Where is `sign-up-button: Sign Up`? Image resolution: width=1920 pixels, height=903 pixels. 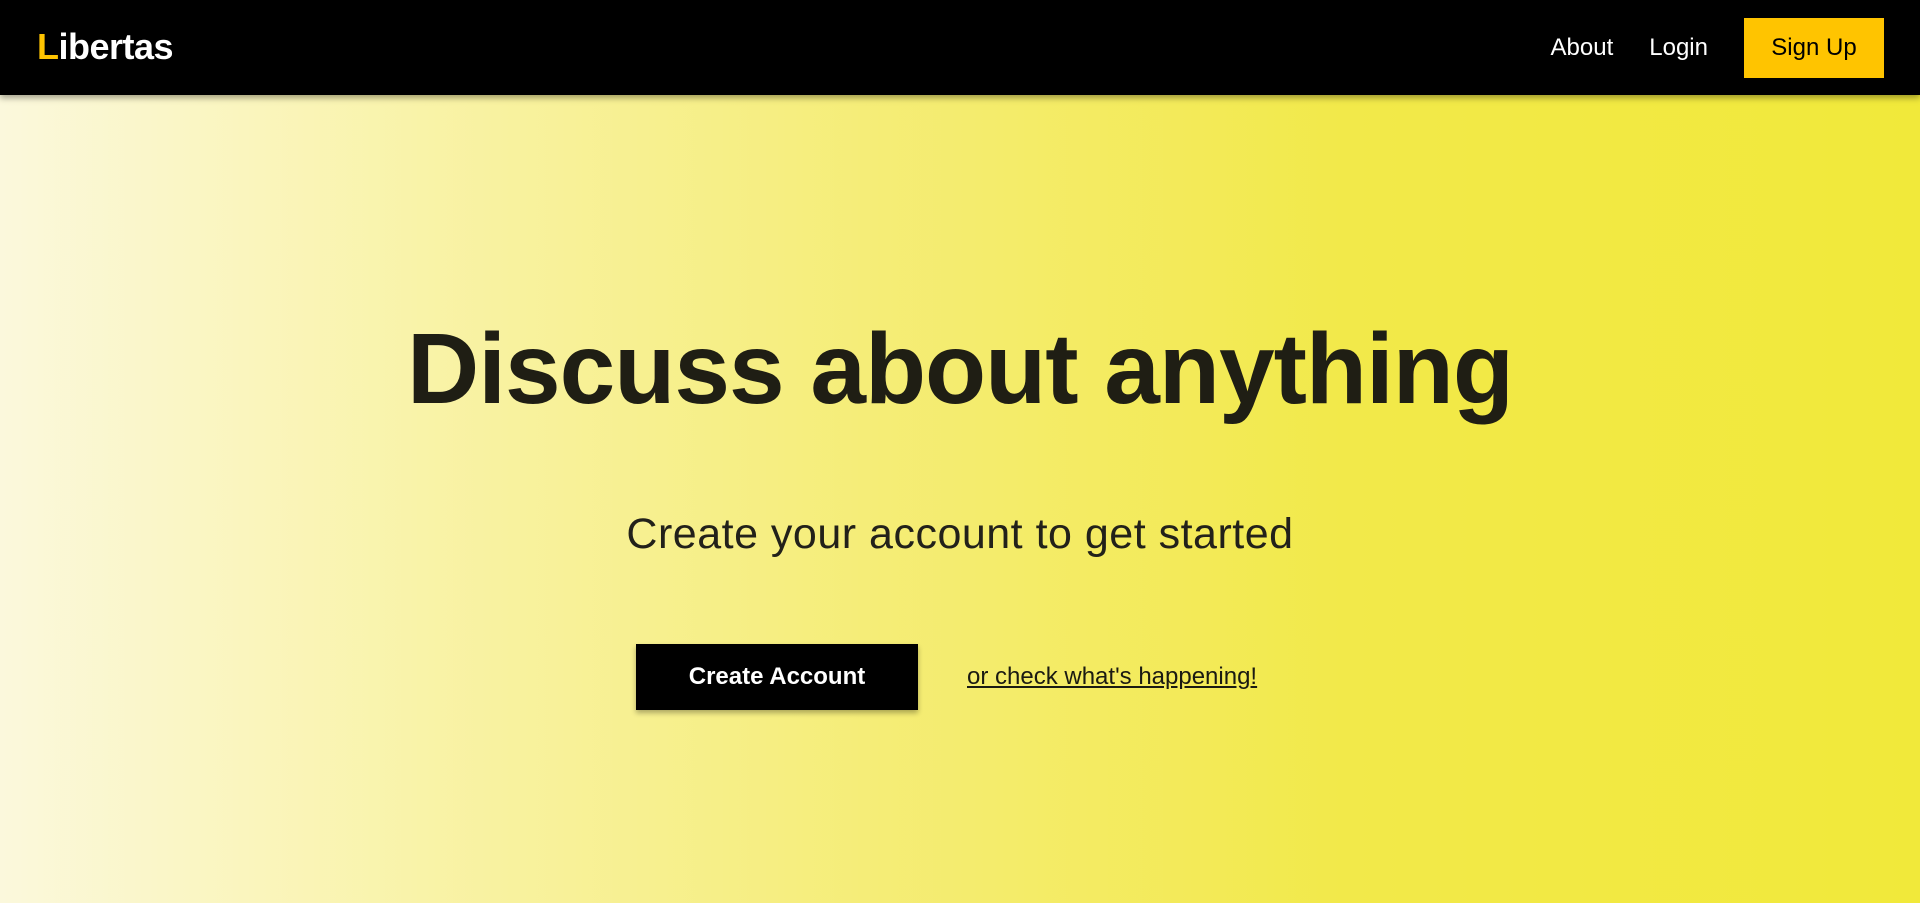
sign-up-button: Sign Up is located at coordinates (1814, 48).